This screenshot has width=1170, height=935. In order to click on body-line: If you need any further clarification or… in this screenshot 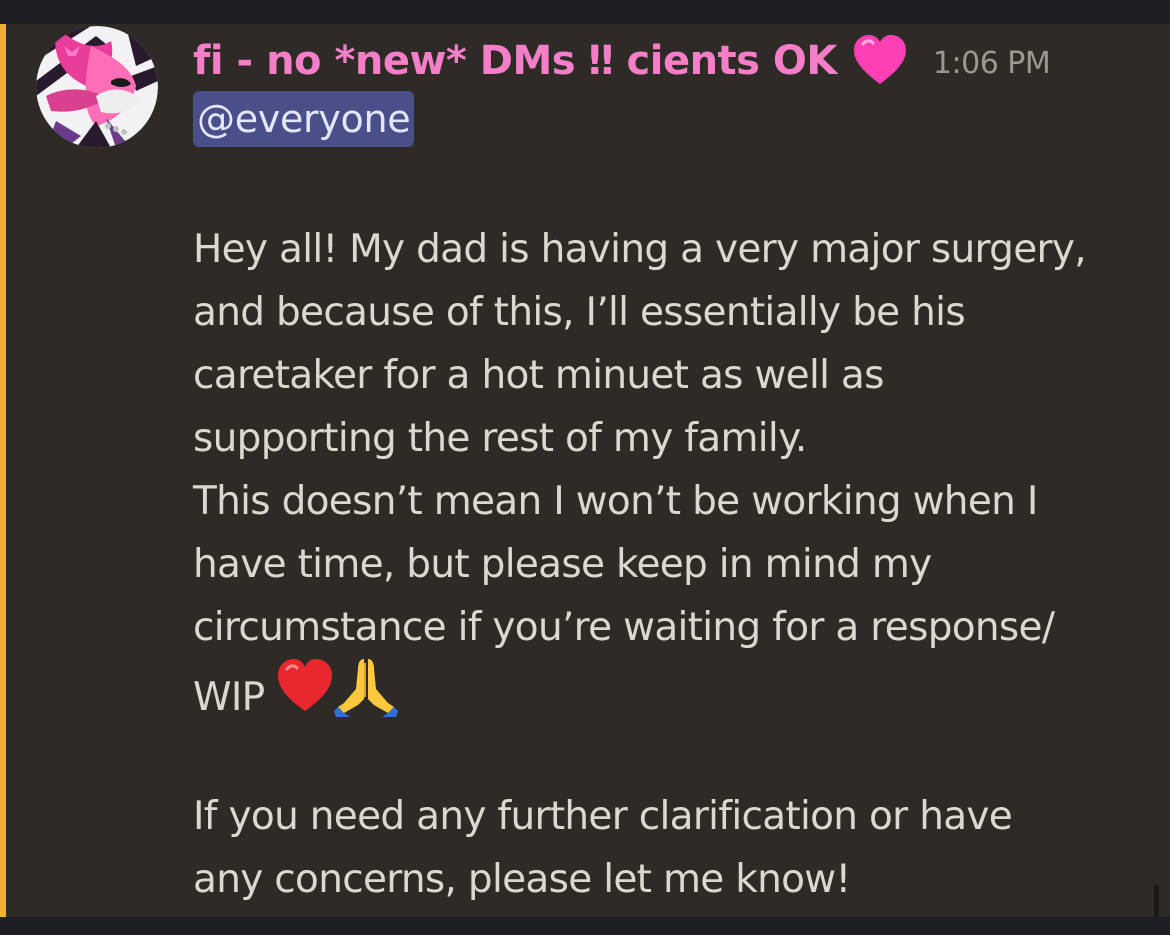, I will do `click(603, 816)`.